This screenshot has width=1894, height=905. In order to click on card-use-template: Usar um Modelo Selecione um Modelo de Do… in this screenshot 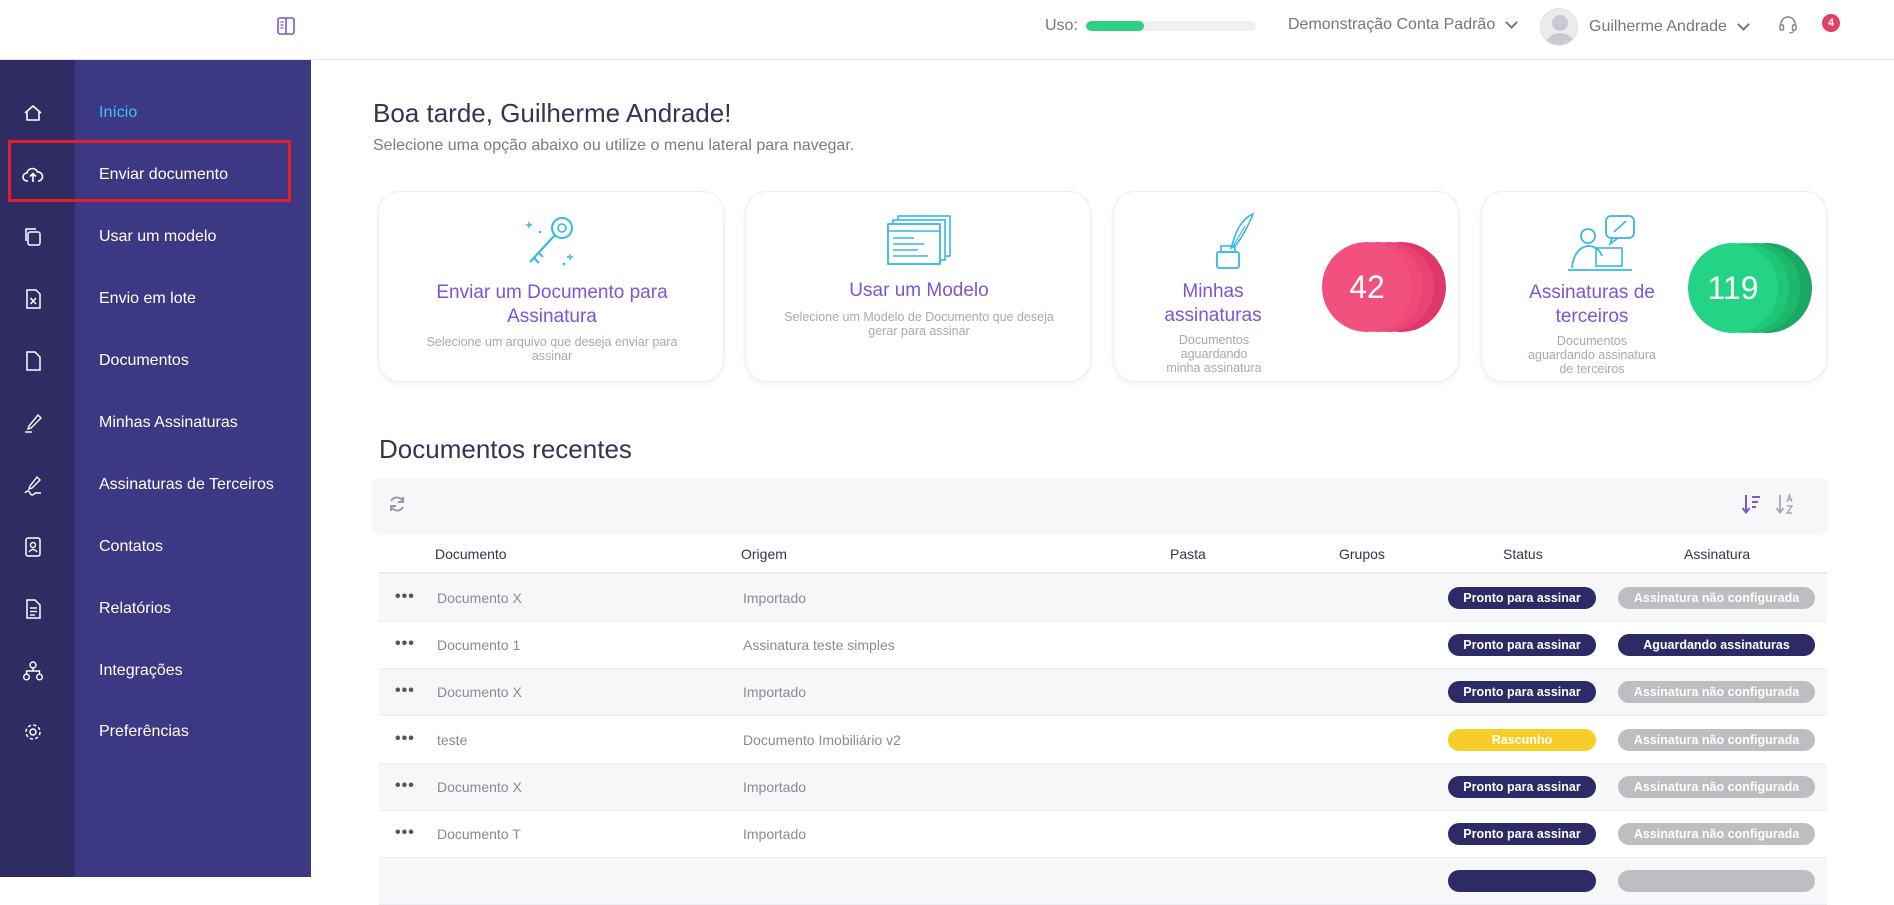, I will do `click(918, 286)`.